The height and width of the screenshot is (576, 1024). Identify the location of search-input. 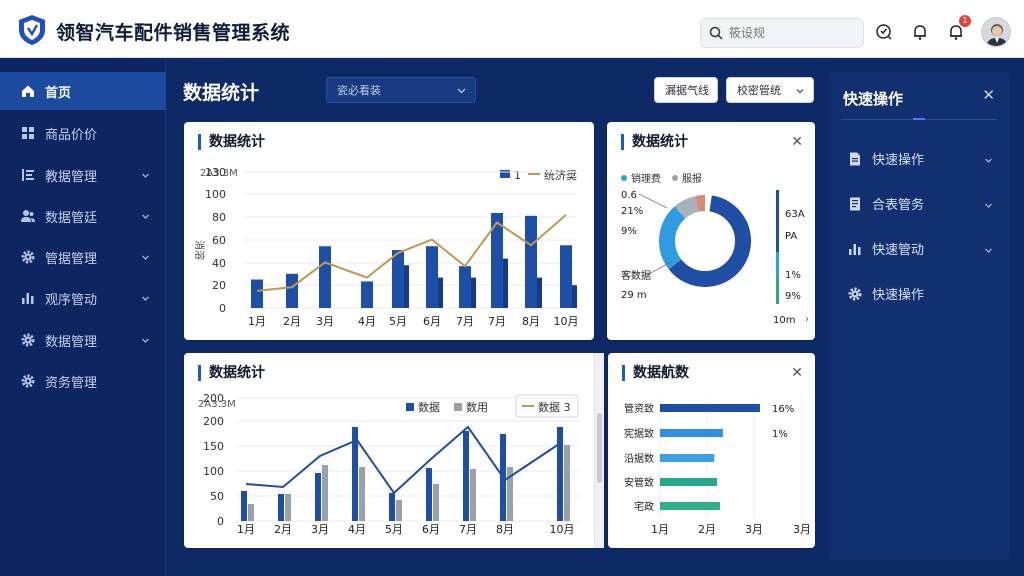
(789, 33).